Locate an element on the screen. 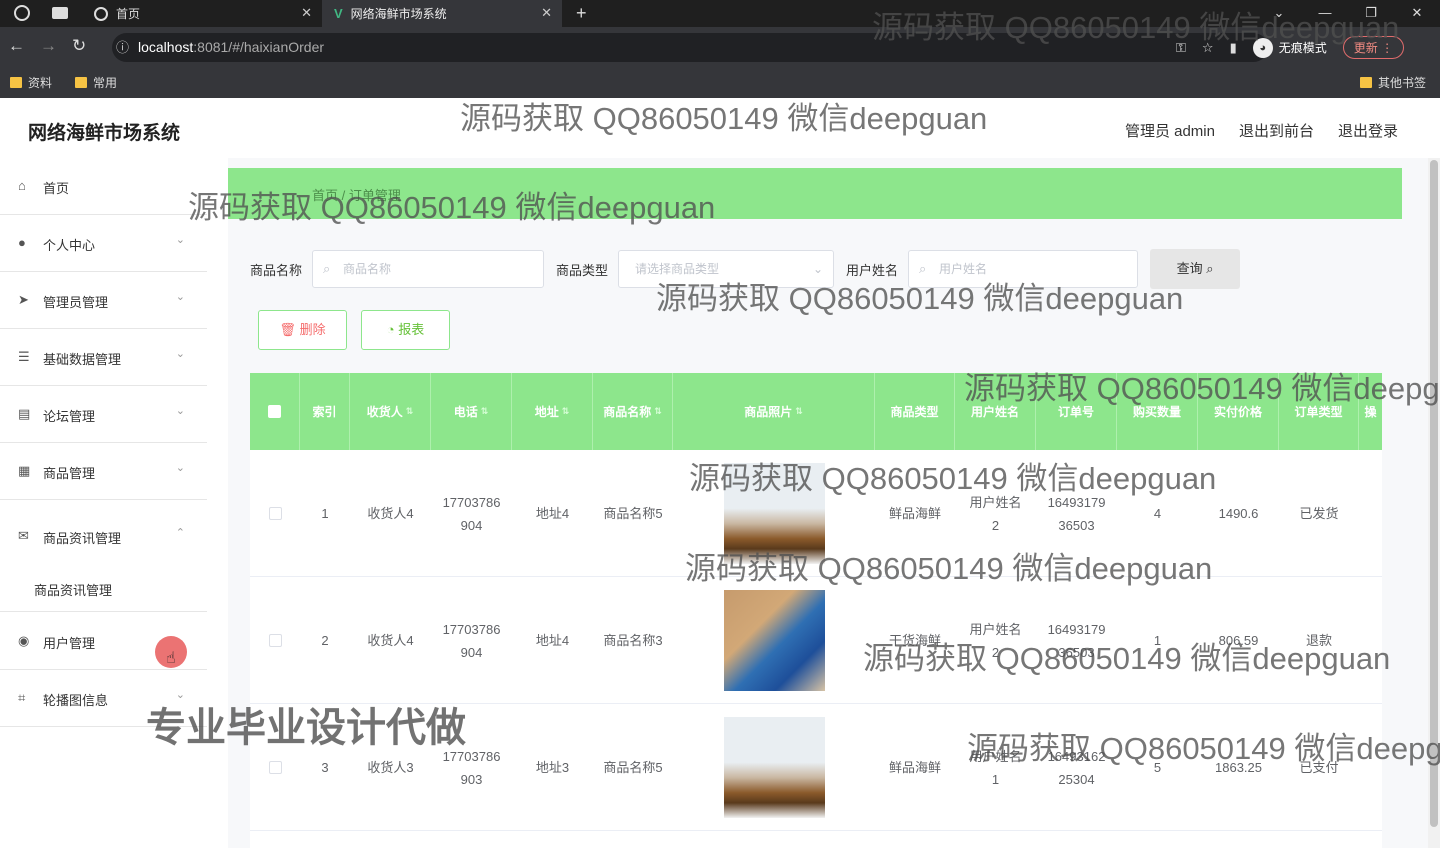  cell-photo is located at coordinates (774, 640).